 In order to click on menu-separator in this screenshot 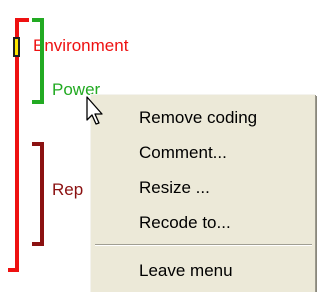, I will do `click(203, 245)`.